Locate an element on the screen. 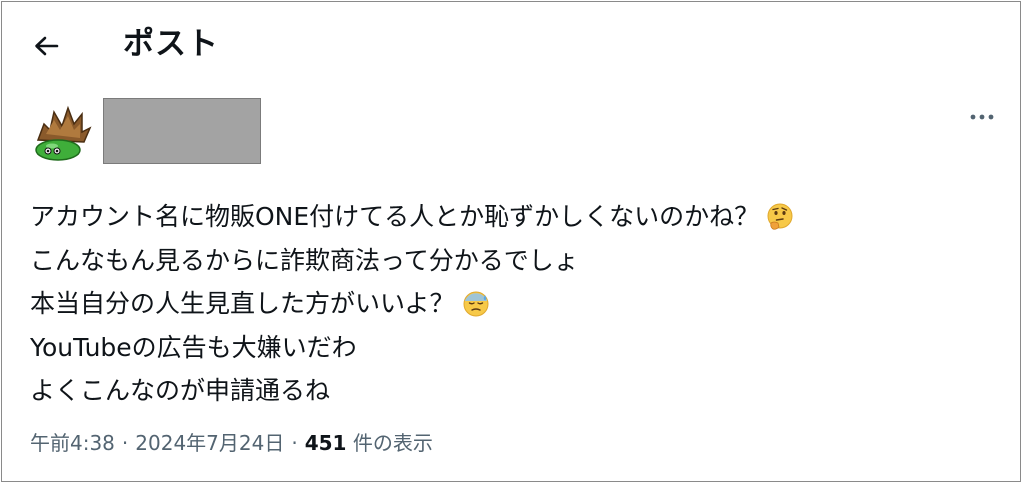  more-horizontal-icon is located at coordinates (982, 117).